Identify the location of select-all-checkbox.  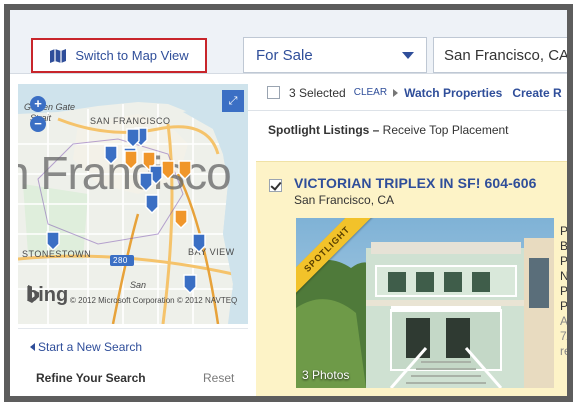
(273, 92).